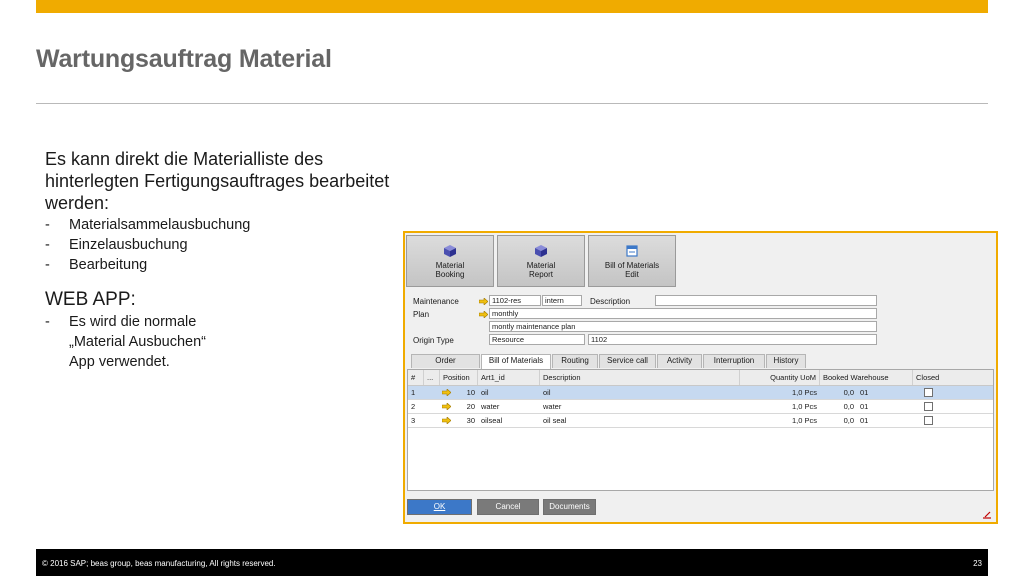  I want to click on material-report-button: Material Report, so click(541, 261).